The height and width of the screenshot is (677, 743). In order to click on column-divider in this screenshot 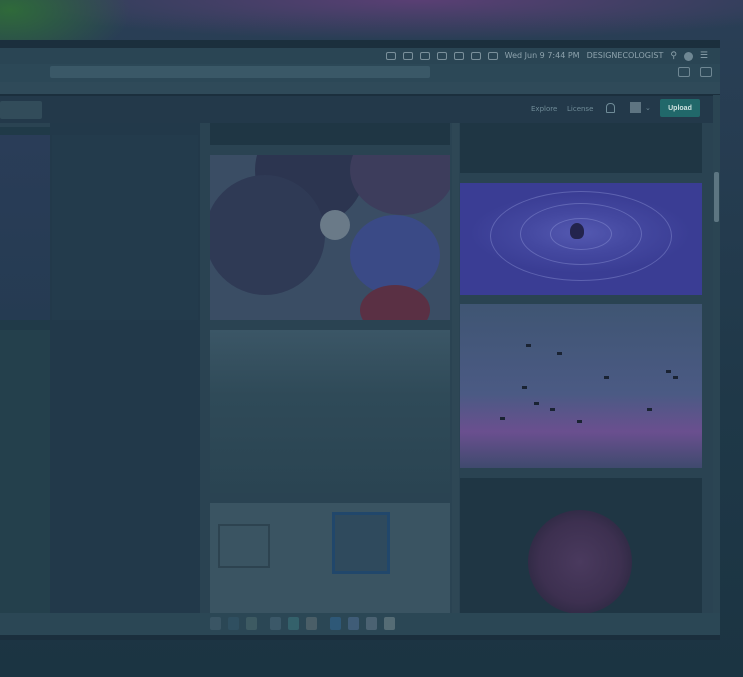, I will do `click(455, 368)`.